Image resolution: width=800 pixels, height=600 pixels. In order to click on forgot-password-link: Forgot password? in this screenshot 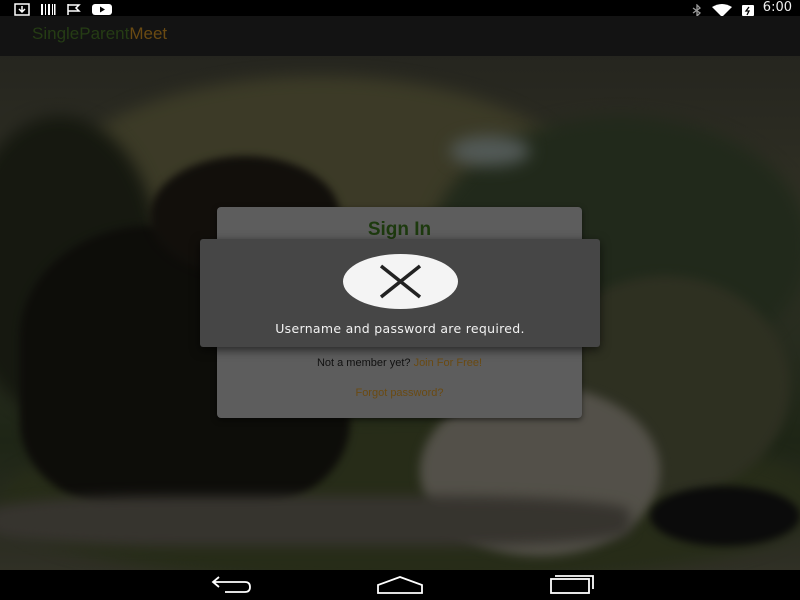, I will do `click(399, 393)`.